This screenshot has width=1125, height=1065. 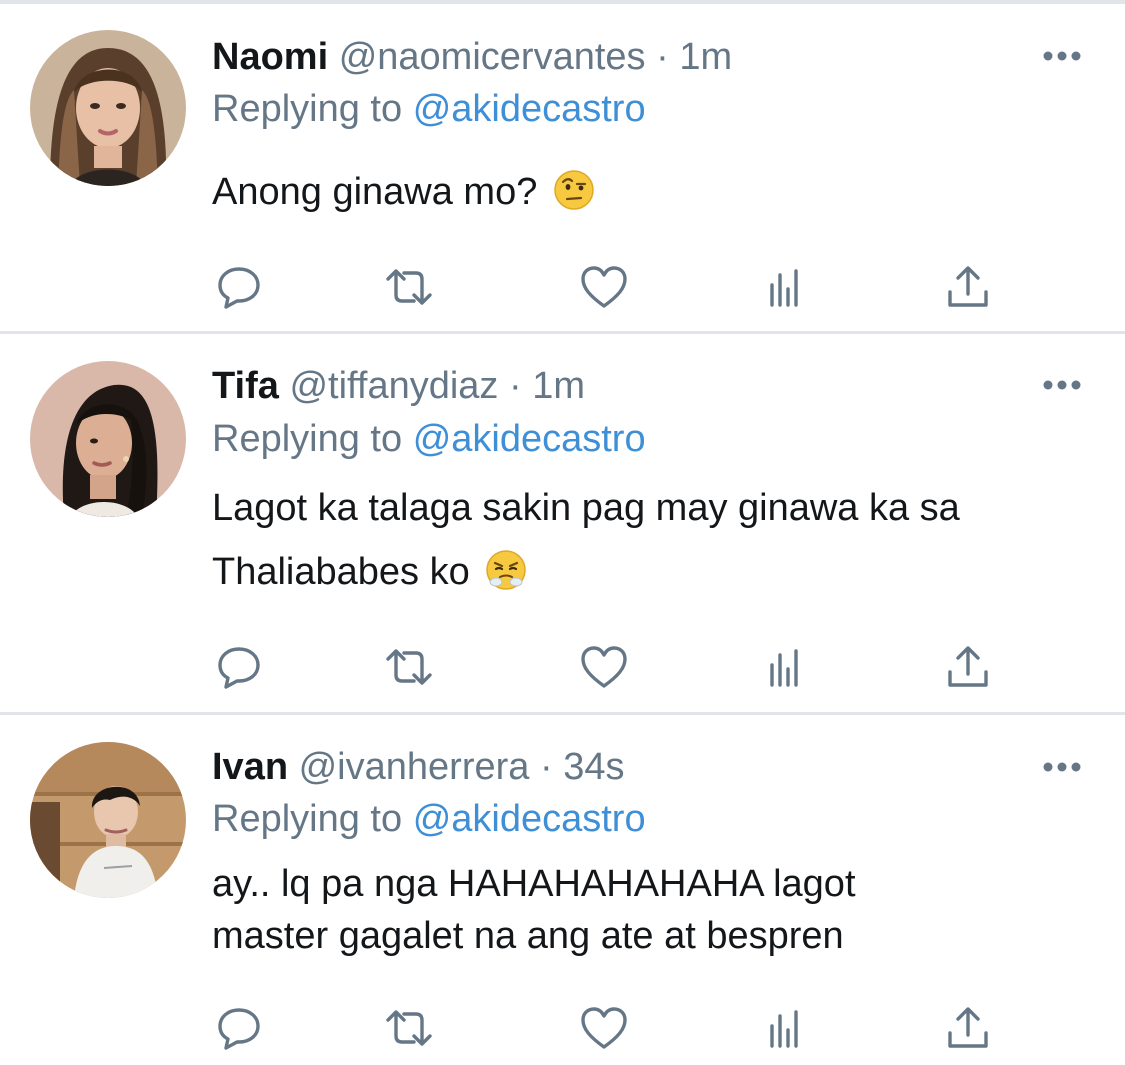 I want to click on username: @naomicervantes, so click(x=492, y=57).